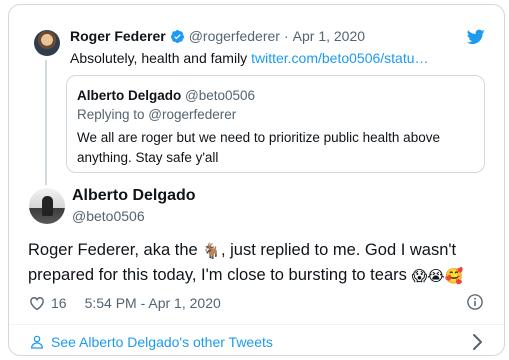 The width and height of the screenshot is (509, 360). Describe the element at coordinates (234, 36) in the screenshot. I see `author-handle: @rogerfederer` at that location.